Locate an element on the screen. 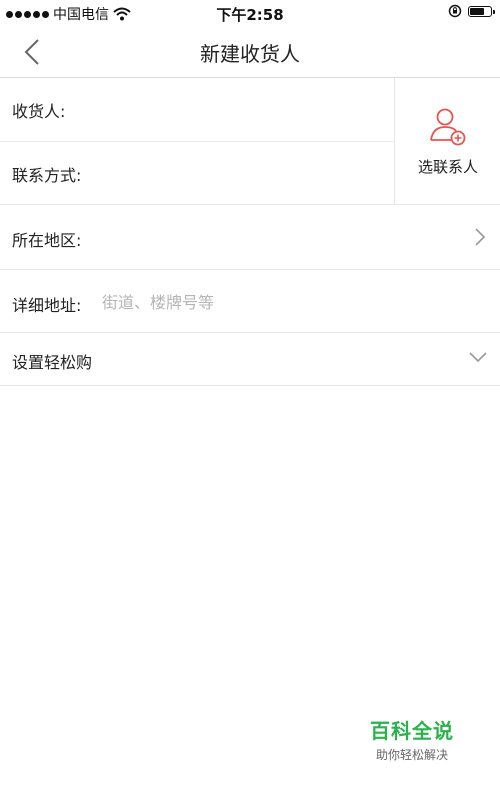 The width and height of the screenshot is (500, 790). receiver-row: 收货人: is located at coordinates (197, 110).